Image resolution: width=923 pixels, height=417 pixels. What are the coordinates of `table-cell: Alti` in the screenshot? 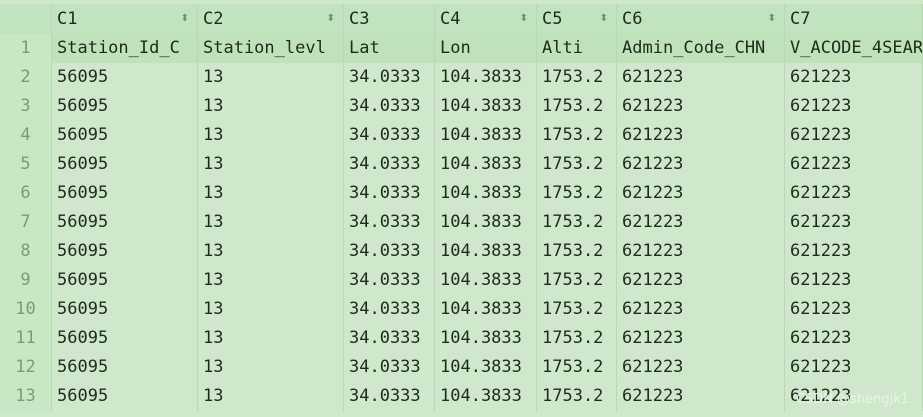 It's located at (577, 48).